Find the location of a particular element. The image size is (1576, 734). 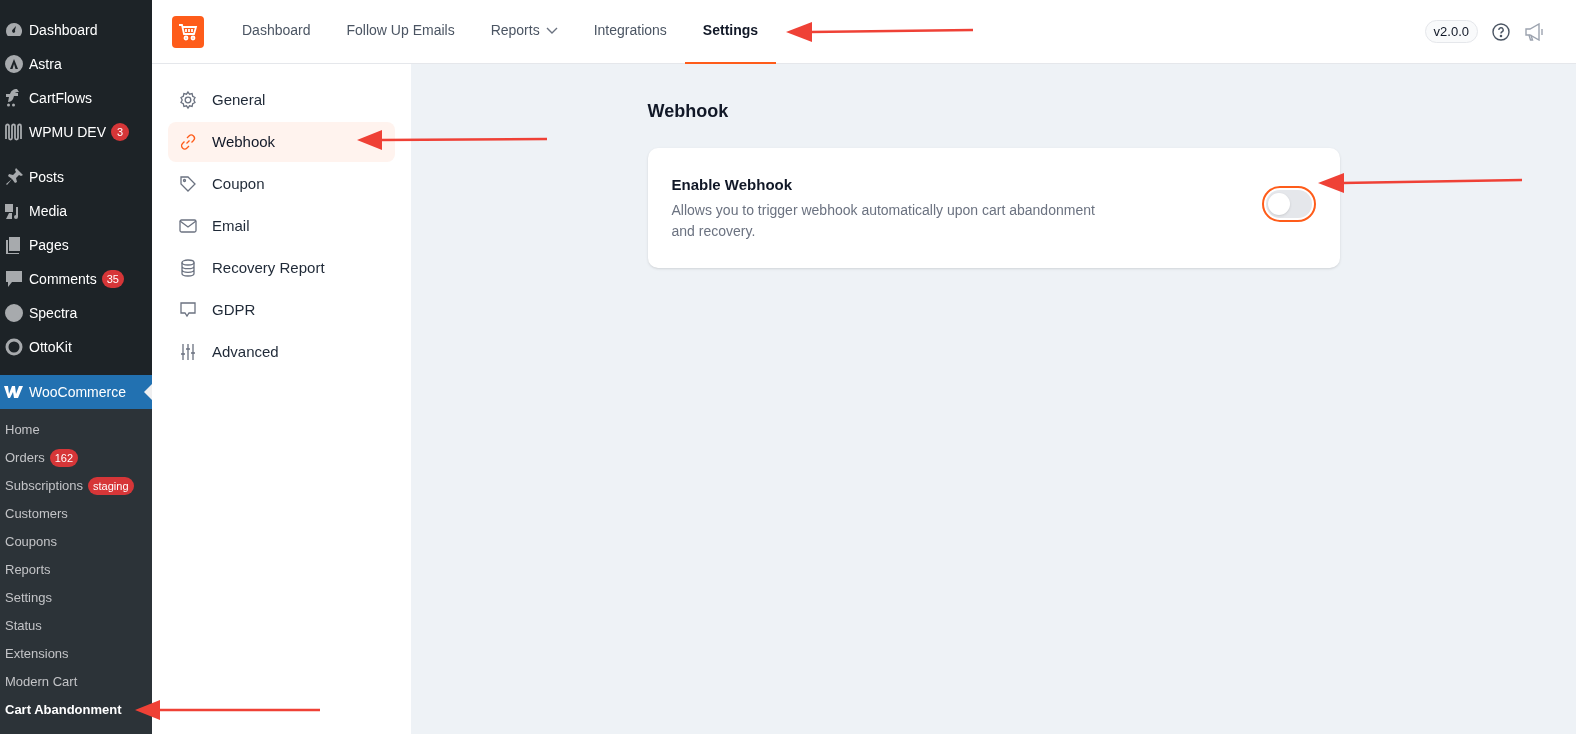

menu-label: WooCommerce is located at coordinates (77, 392).